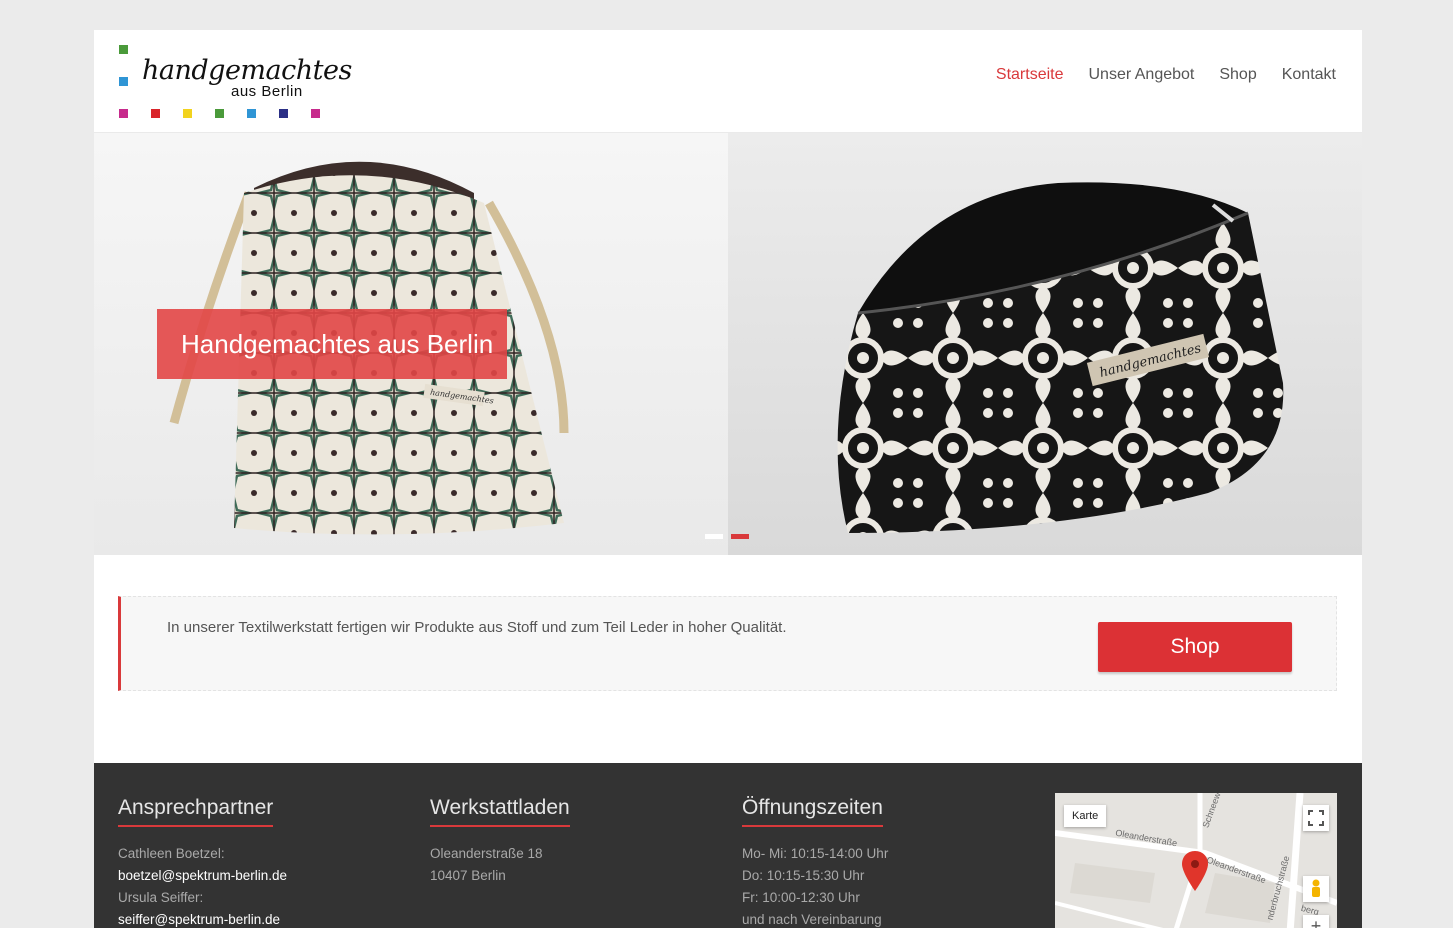 This screenshot has width=1453, height=928. Describe the element at coordinates (801, 897) in the screenshot. I see `hours-line-3: Fr: 10:00-12:30 Uhr` at that location.